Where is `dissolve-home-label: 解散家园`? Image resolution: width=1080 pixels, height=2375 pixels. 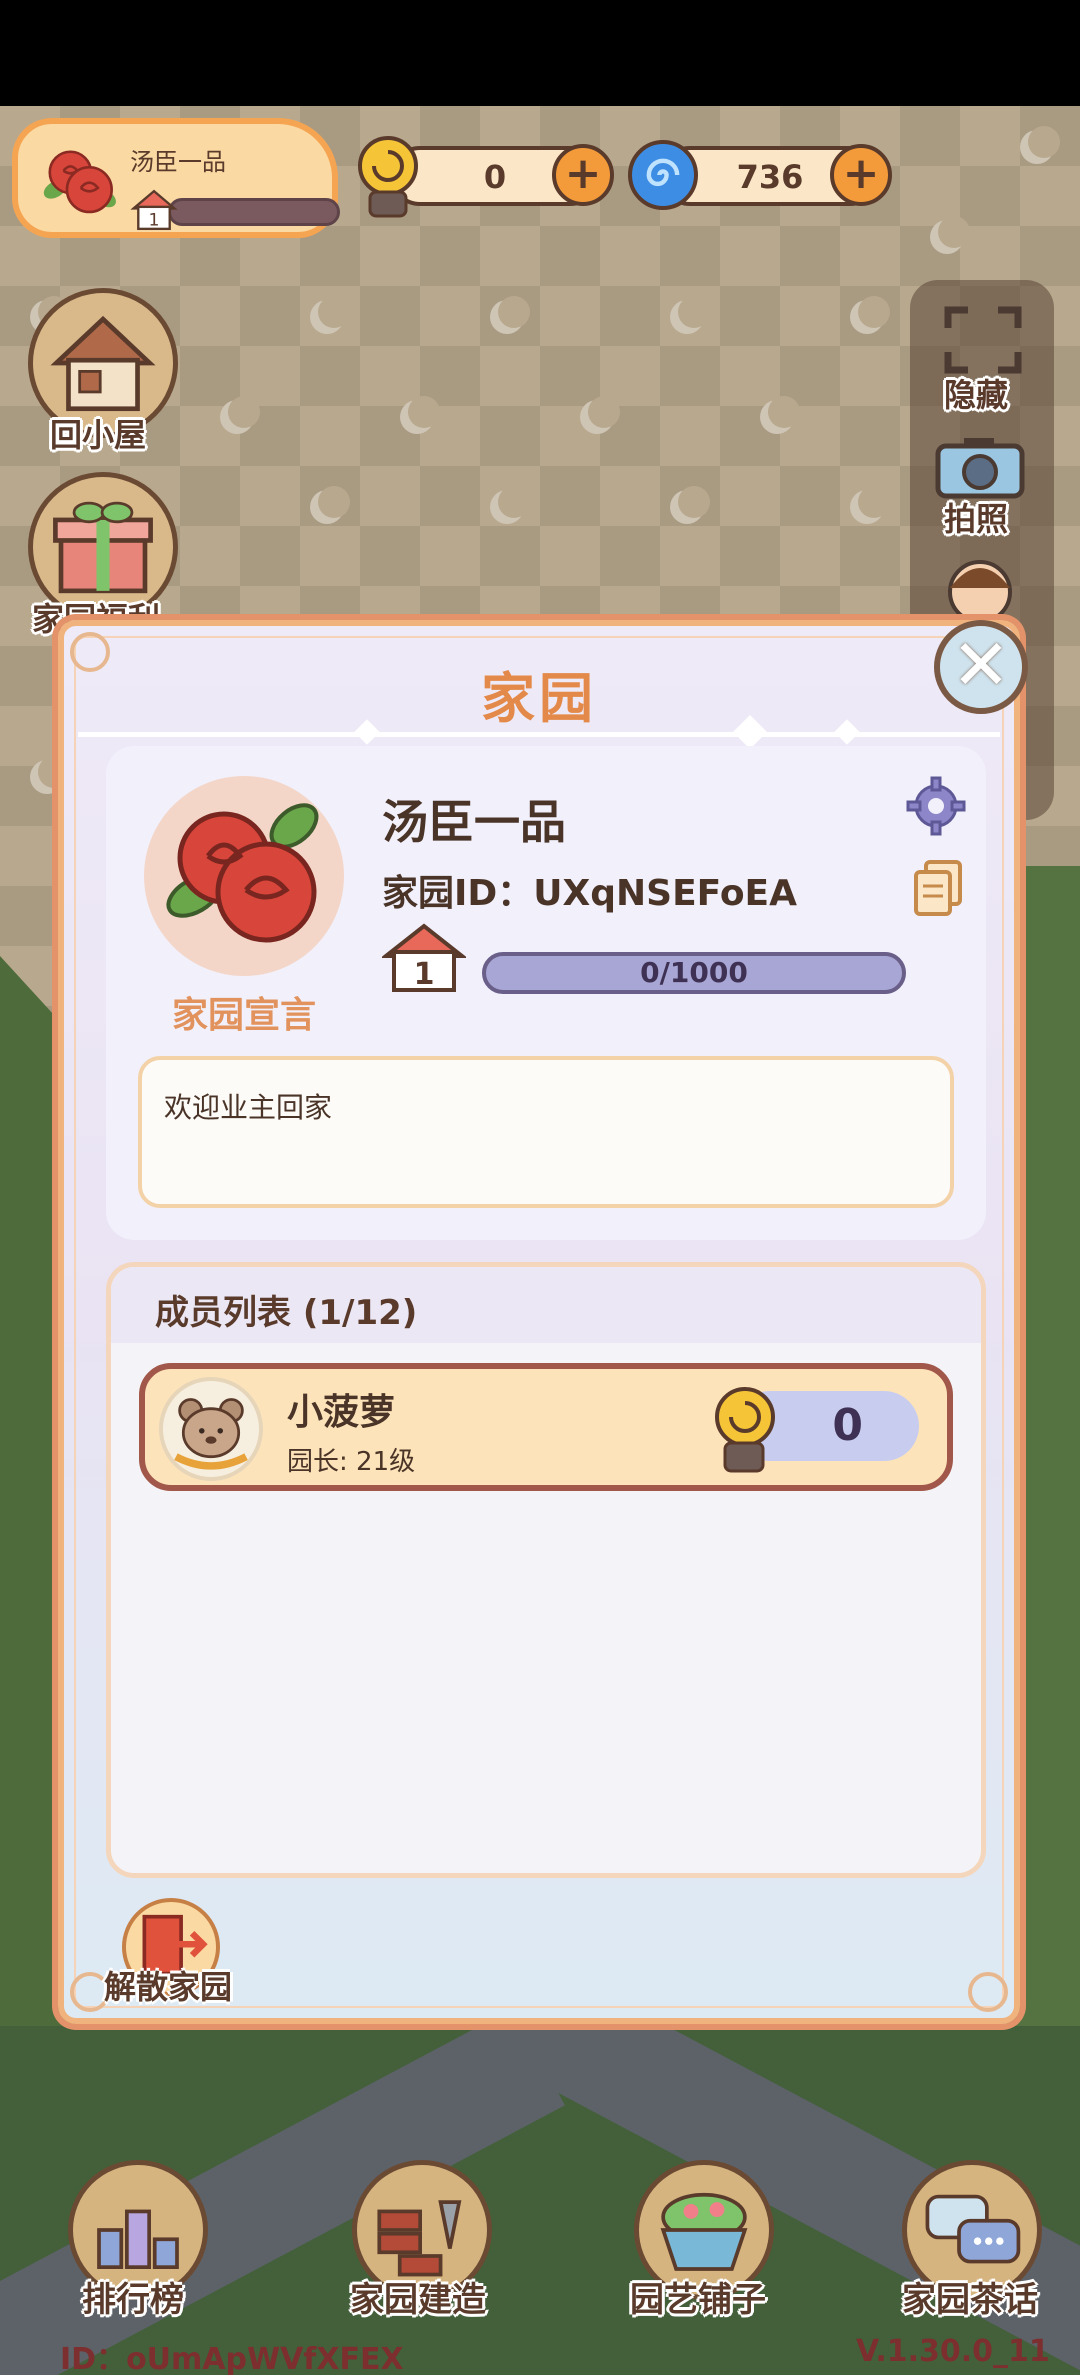 dissolve-home-label: 解散家园 is located at coordinates (168, 1985).